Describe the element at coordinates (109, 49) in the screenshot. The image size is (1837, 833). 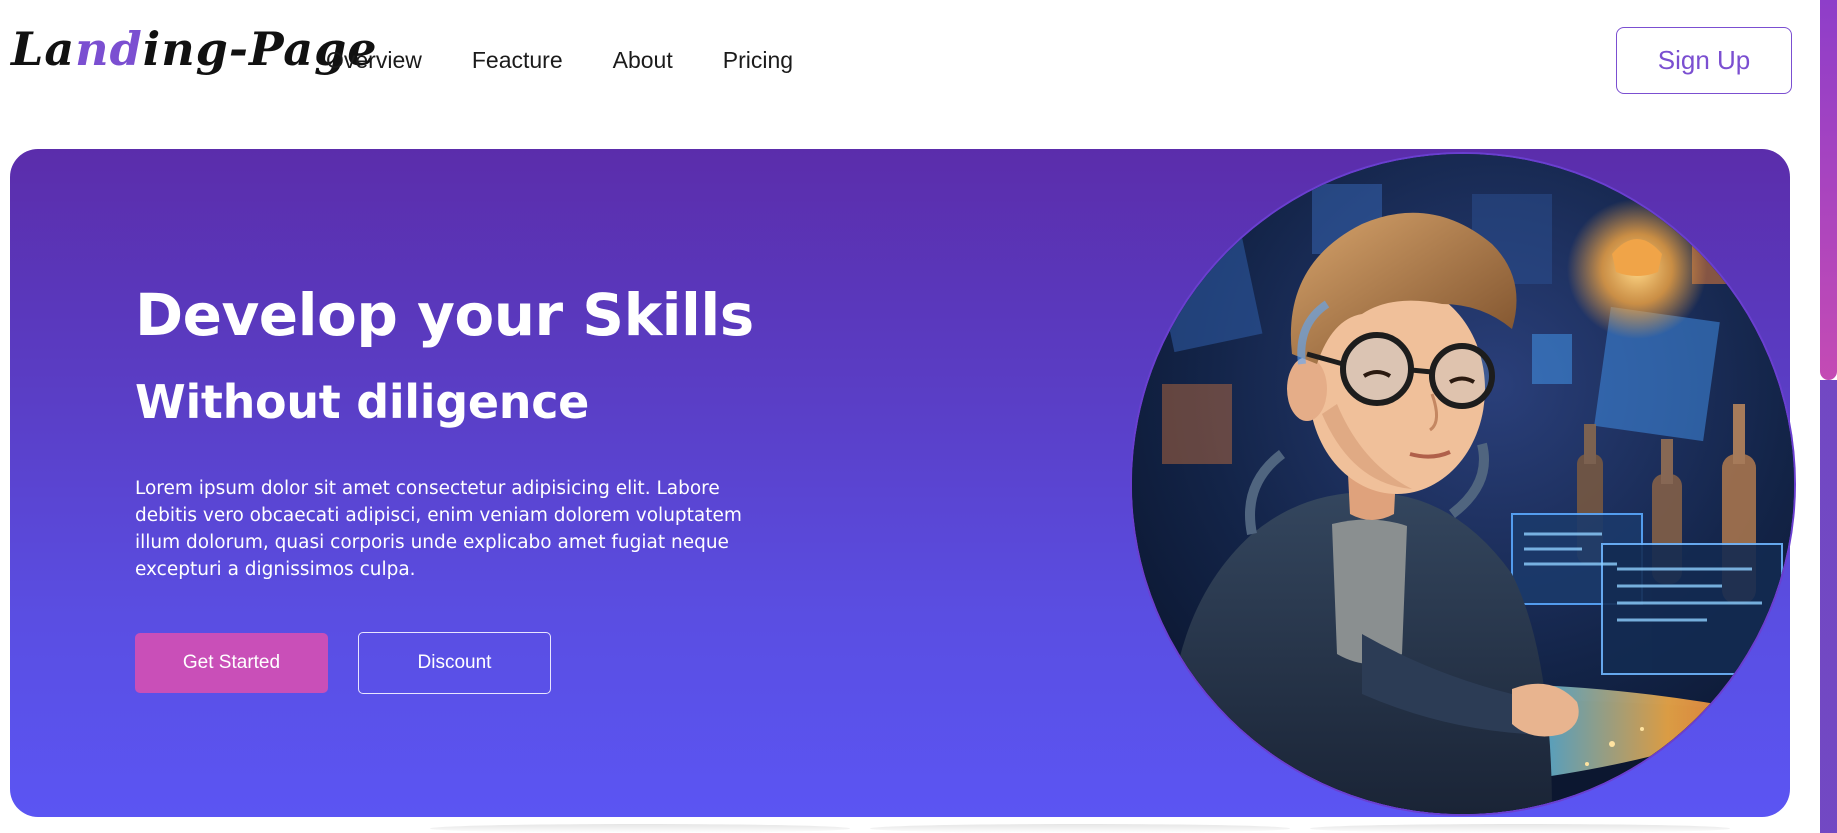
I see `logo-text-accent: nd` at that location.